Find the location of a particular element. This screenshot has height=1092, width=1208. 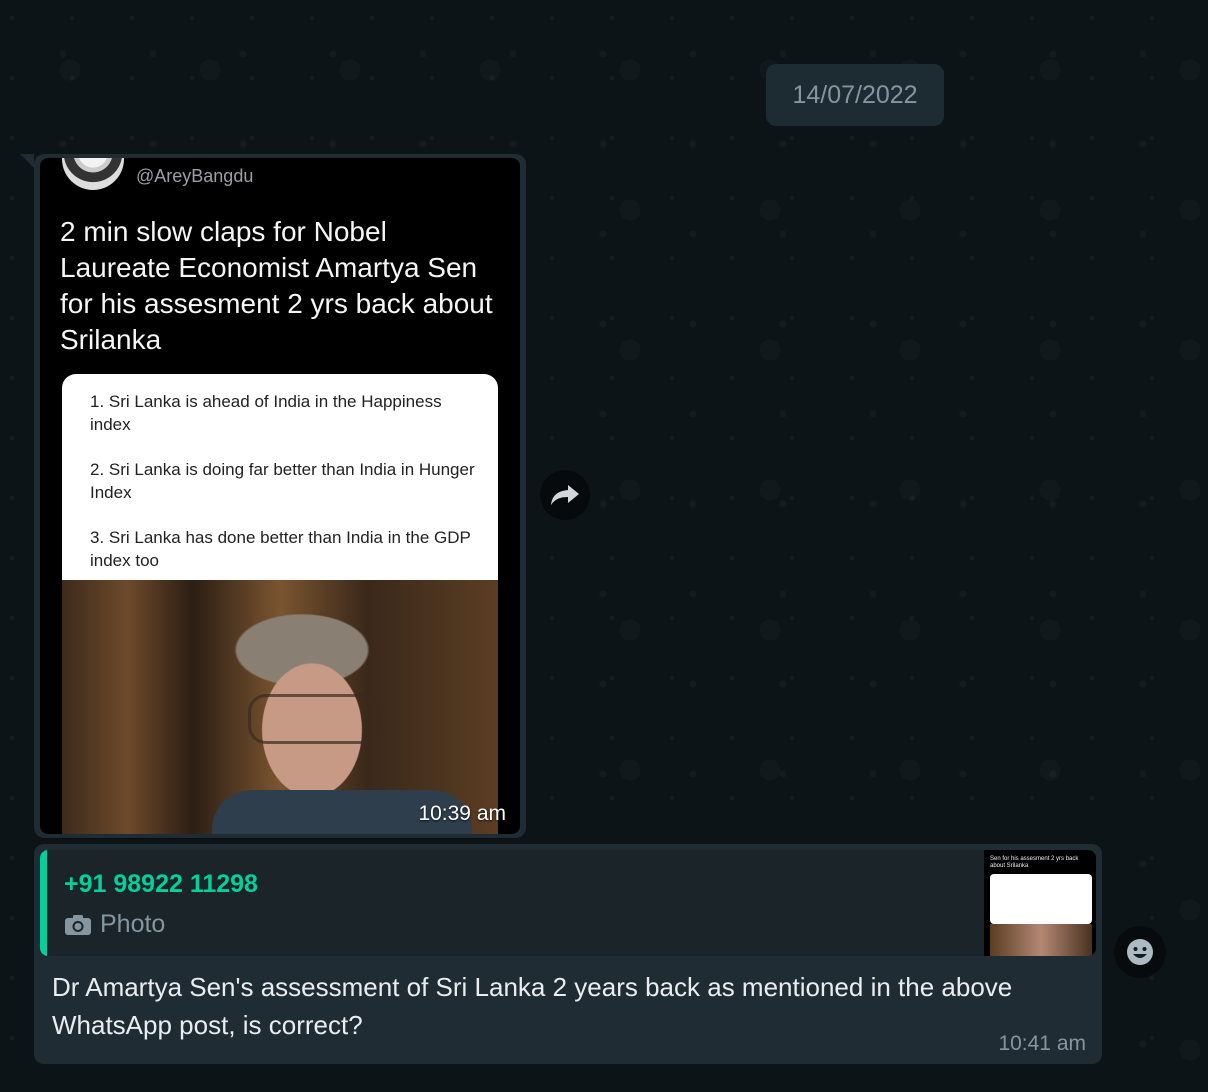

react-button is located at coordinates (1140, 952).